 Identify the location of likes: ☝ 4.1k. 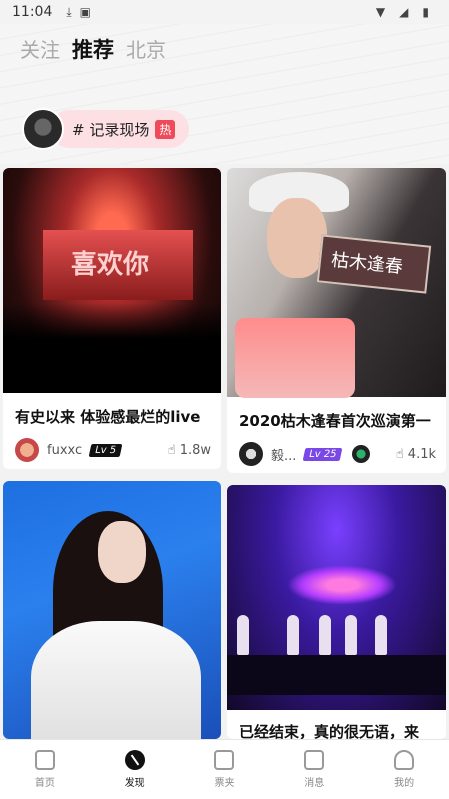
(416, 454).